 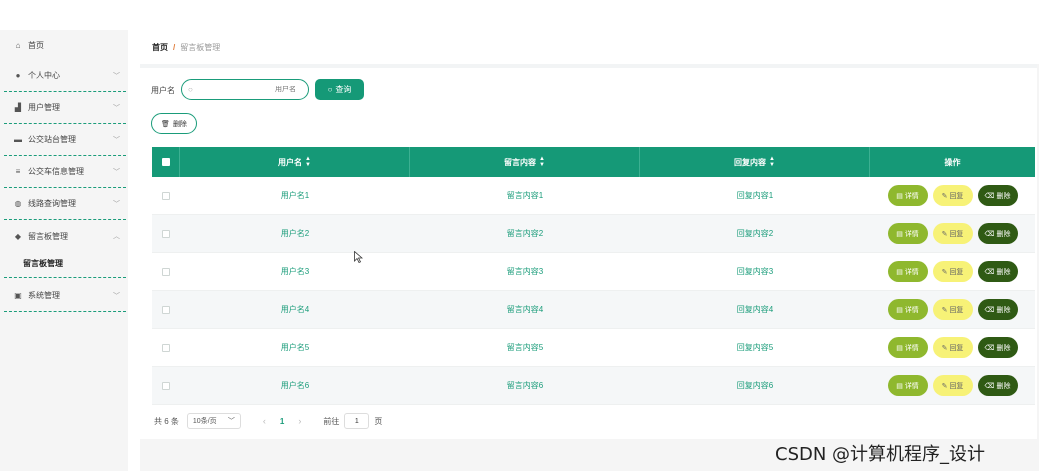 I want to click on breadcrumb-home: 首页, so click(x=160, y=47).